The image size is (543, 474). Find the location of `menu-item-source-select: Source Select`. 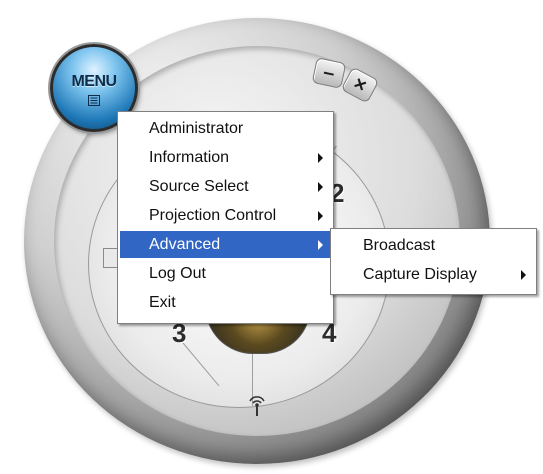

menu-item-source-select: Source Select is located at coordinates (225, 186).